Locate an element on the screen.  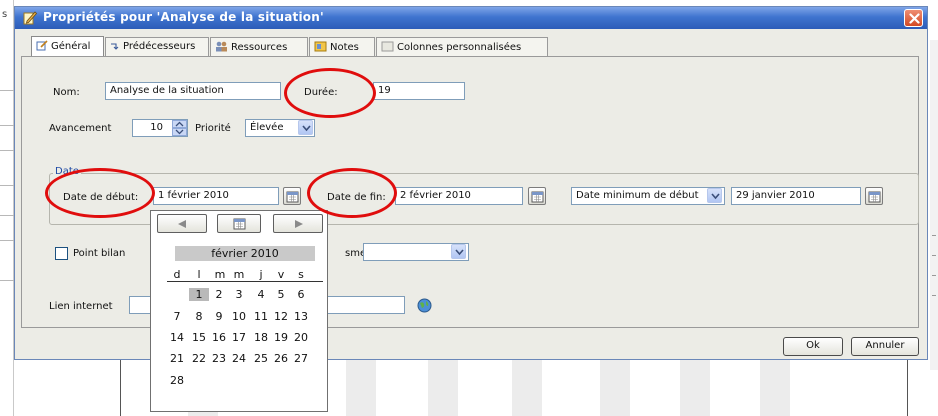
calendar-day: 7 is located at coordinates (177, 316).